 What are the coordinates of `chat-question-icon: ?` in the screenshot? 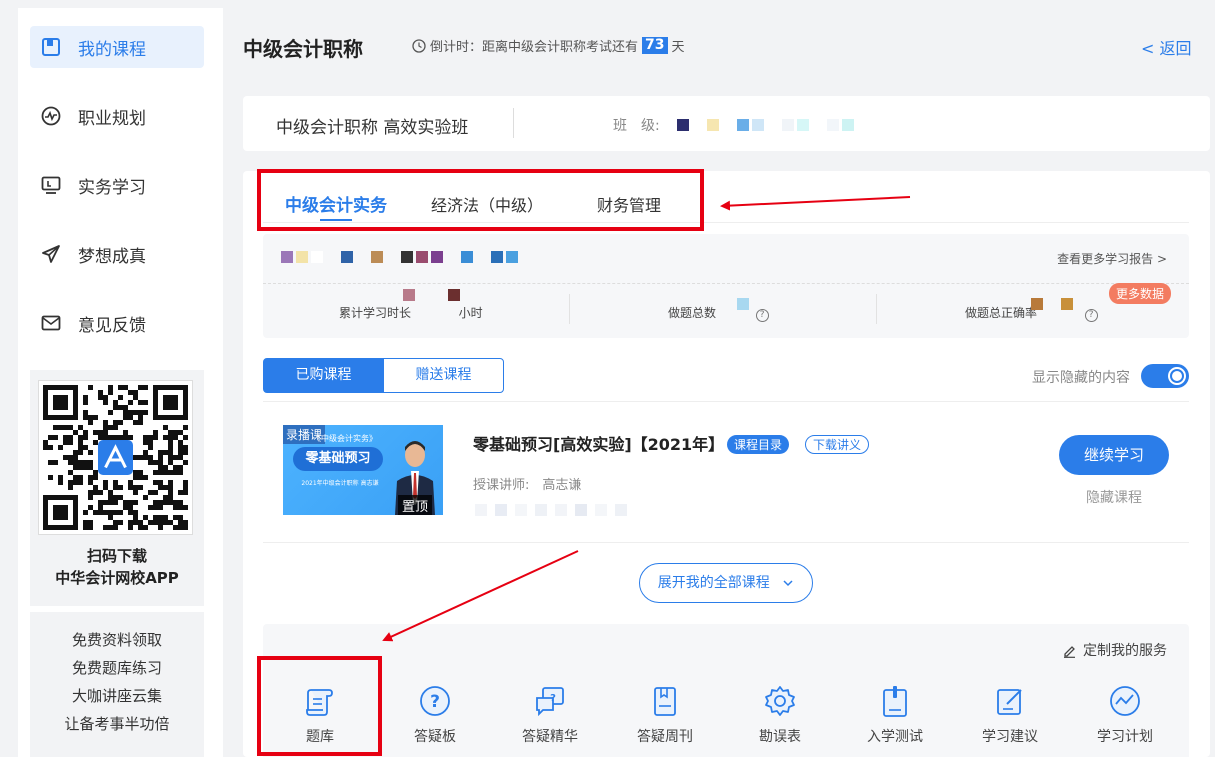 It's located at (550, 702).